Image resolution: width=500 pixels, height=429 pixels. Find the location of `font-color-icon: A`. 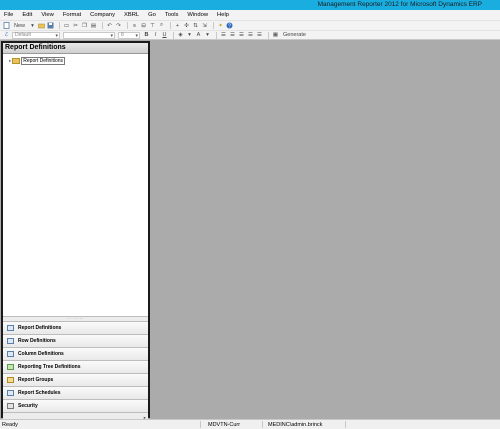

font-color-icon: A is located at coordinates (198, 35).